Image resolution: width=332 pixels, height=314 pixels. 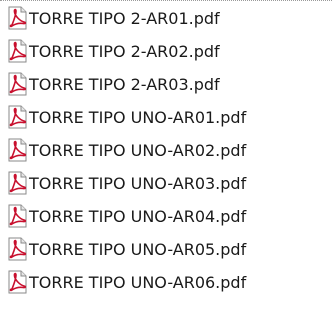 I want to click on file-name: TORRE TIPO UNO-AR02.pdf, so click(x=138, y=150).